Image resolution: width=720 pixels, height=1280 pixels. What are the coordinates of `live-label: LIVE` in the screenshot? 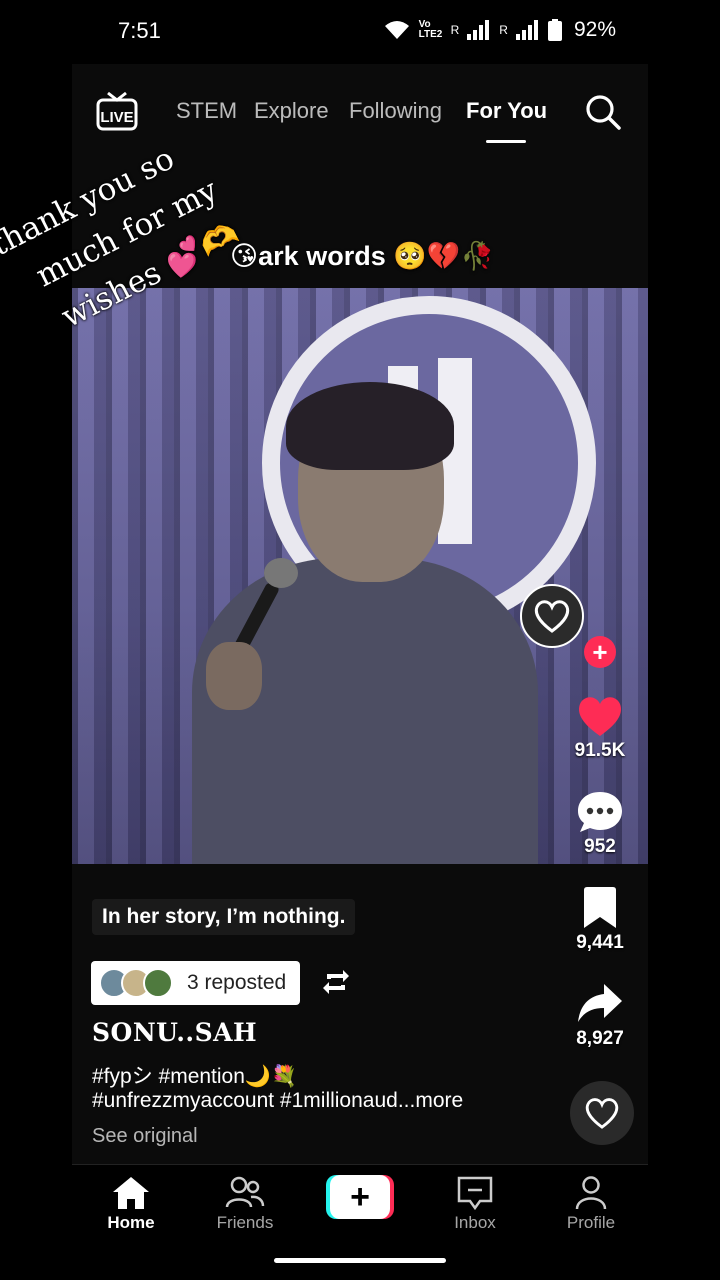 It's located at (116, 117).